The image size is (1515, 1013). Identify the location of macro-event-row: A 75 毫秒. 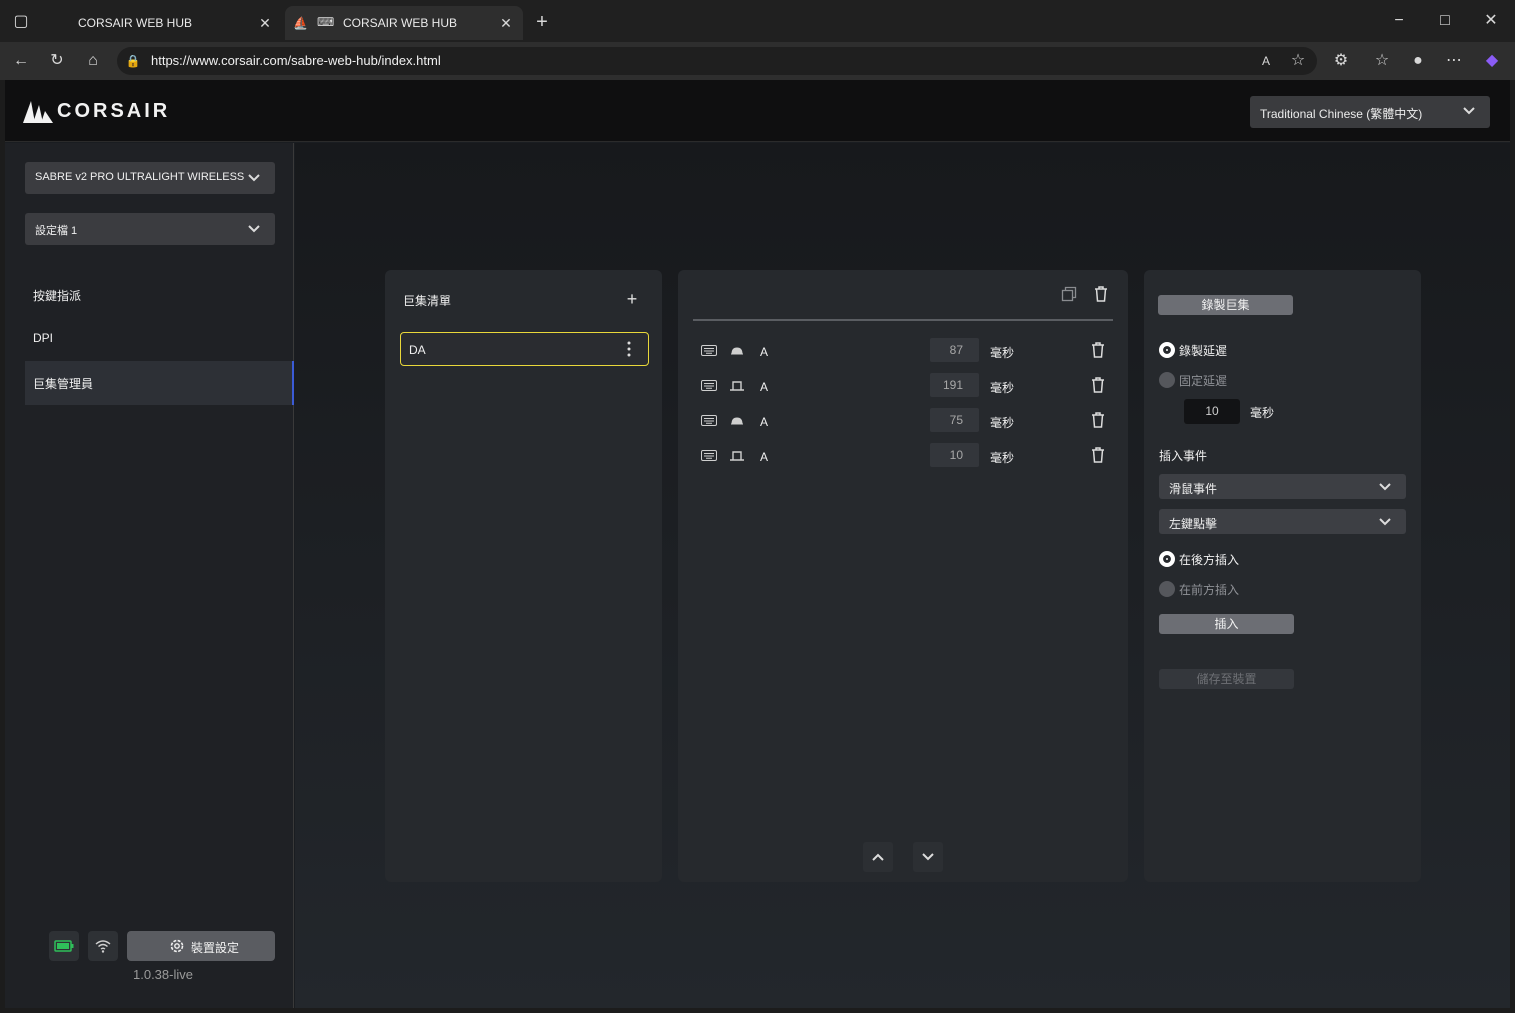
(903, 421).